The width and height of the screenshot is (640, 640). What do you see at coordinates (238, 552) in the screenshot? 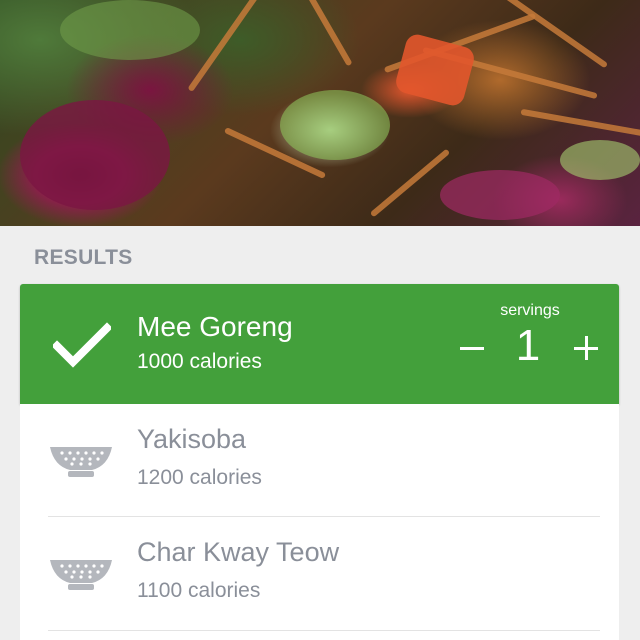
I see `dish-name: Char Kway Teow` at bounding box center [238, 552].